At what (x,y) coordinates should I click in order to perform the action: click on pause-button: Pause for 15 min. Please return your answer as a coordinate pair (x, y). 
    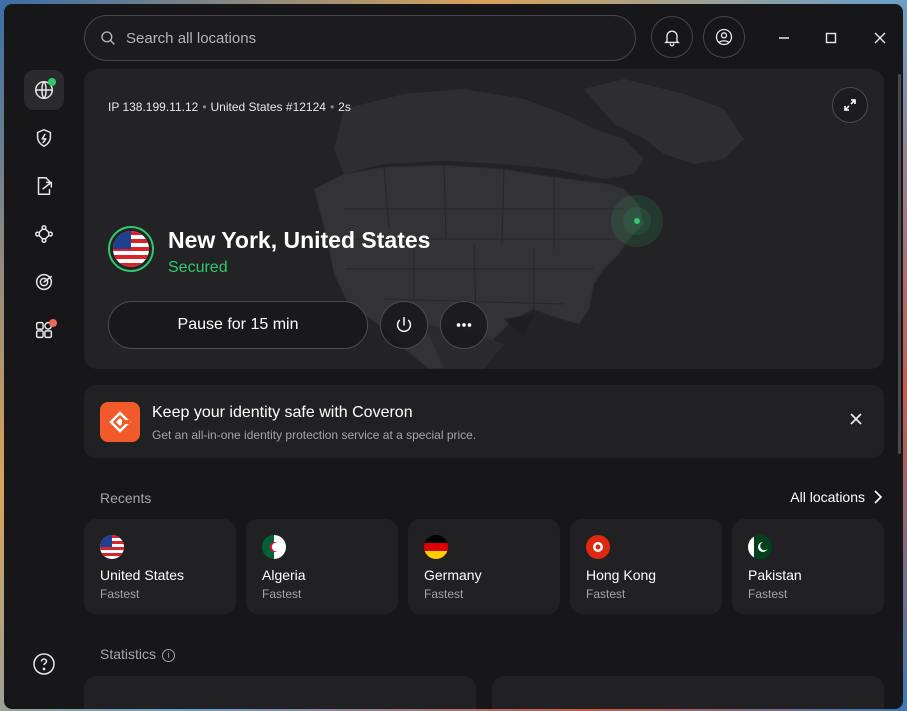
    Looking at the image, I should click on (238, 325).